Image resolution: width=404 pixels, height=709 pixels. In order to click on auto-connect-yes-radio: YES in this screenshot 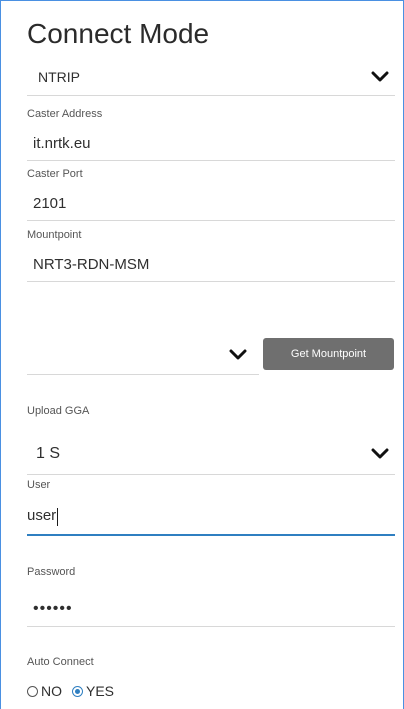, I will do `click(93, 691)`.